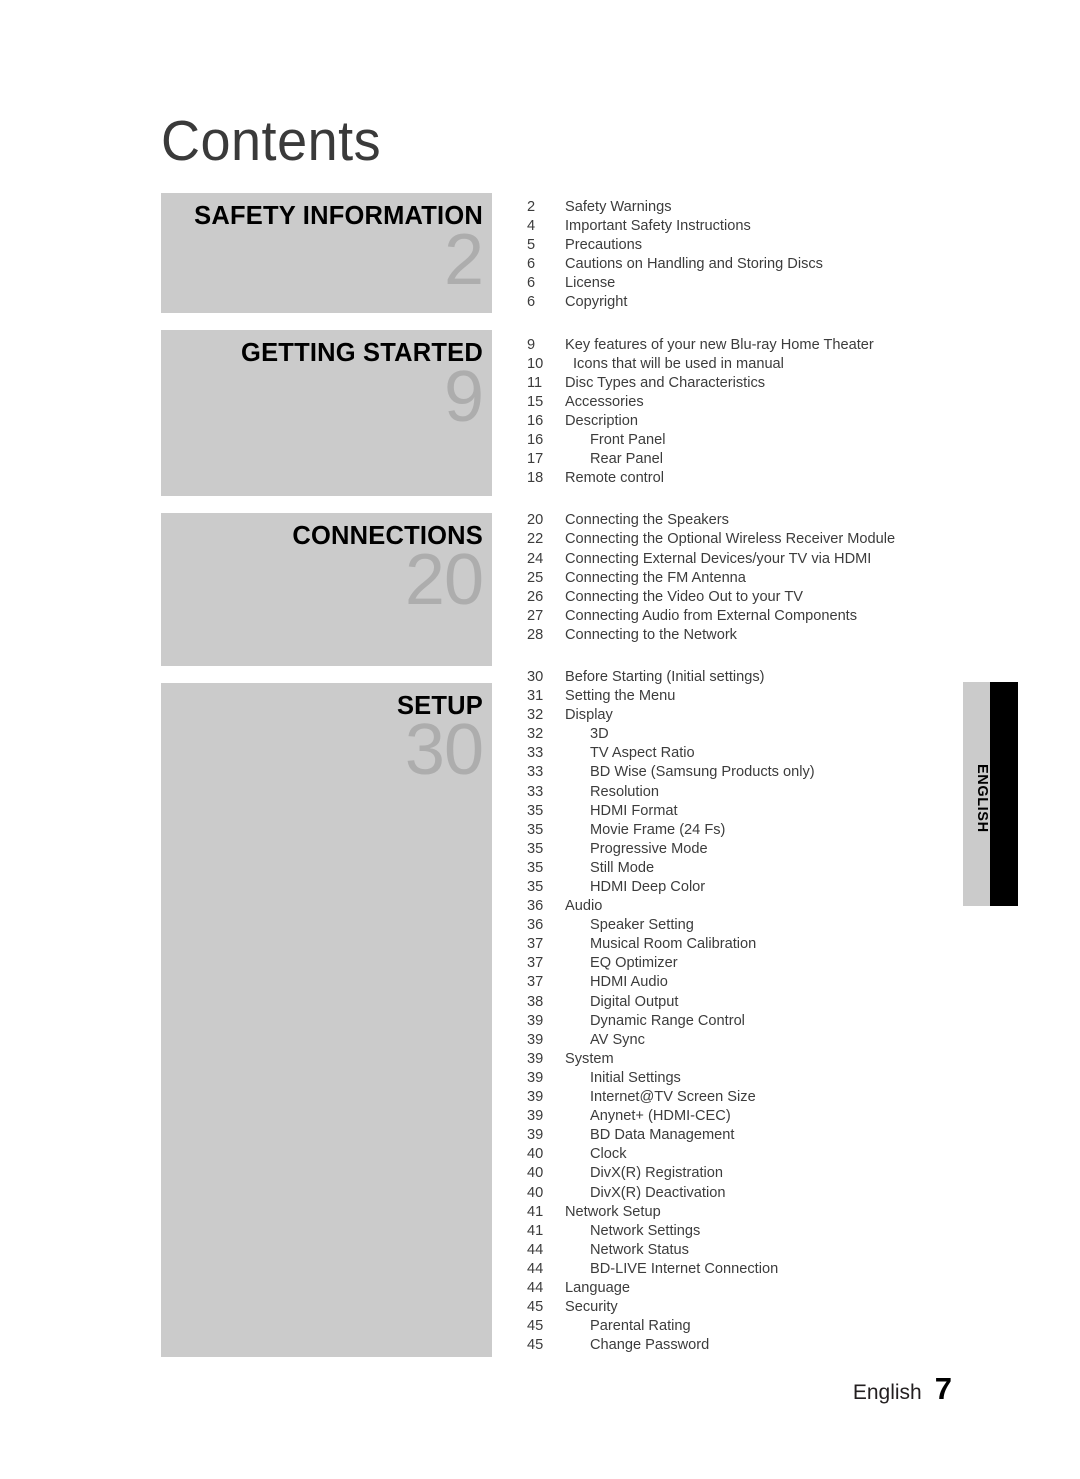  What do you see at coordinates (742, 207) in the screenshot?
I see `toc-entry: 2 Safety Warnings` at bounding box center [742, 207].